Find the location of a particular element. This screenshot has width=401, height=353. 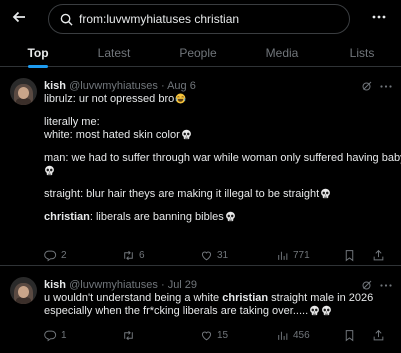

tweet-line: : liberals are banning bibles is located at coordinates (156, 217).